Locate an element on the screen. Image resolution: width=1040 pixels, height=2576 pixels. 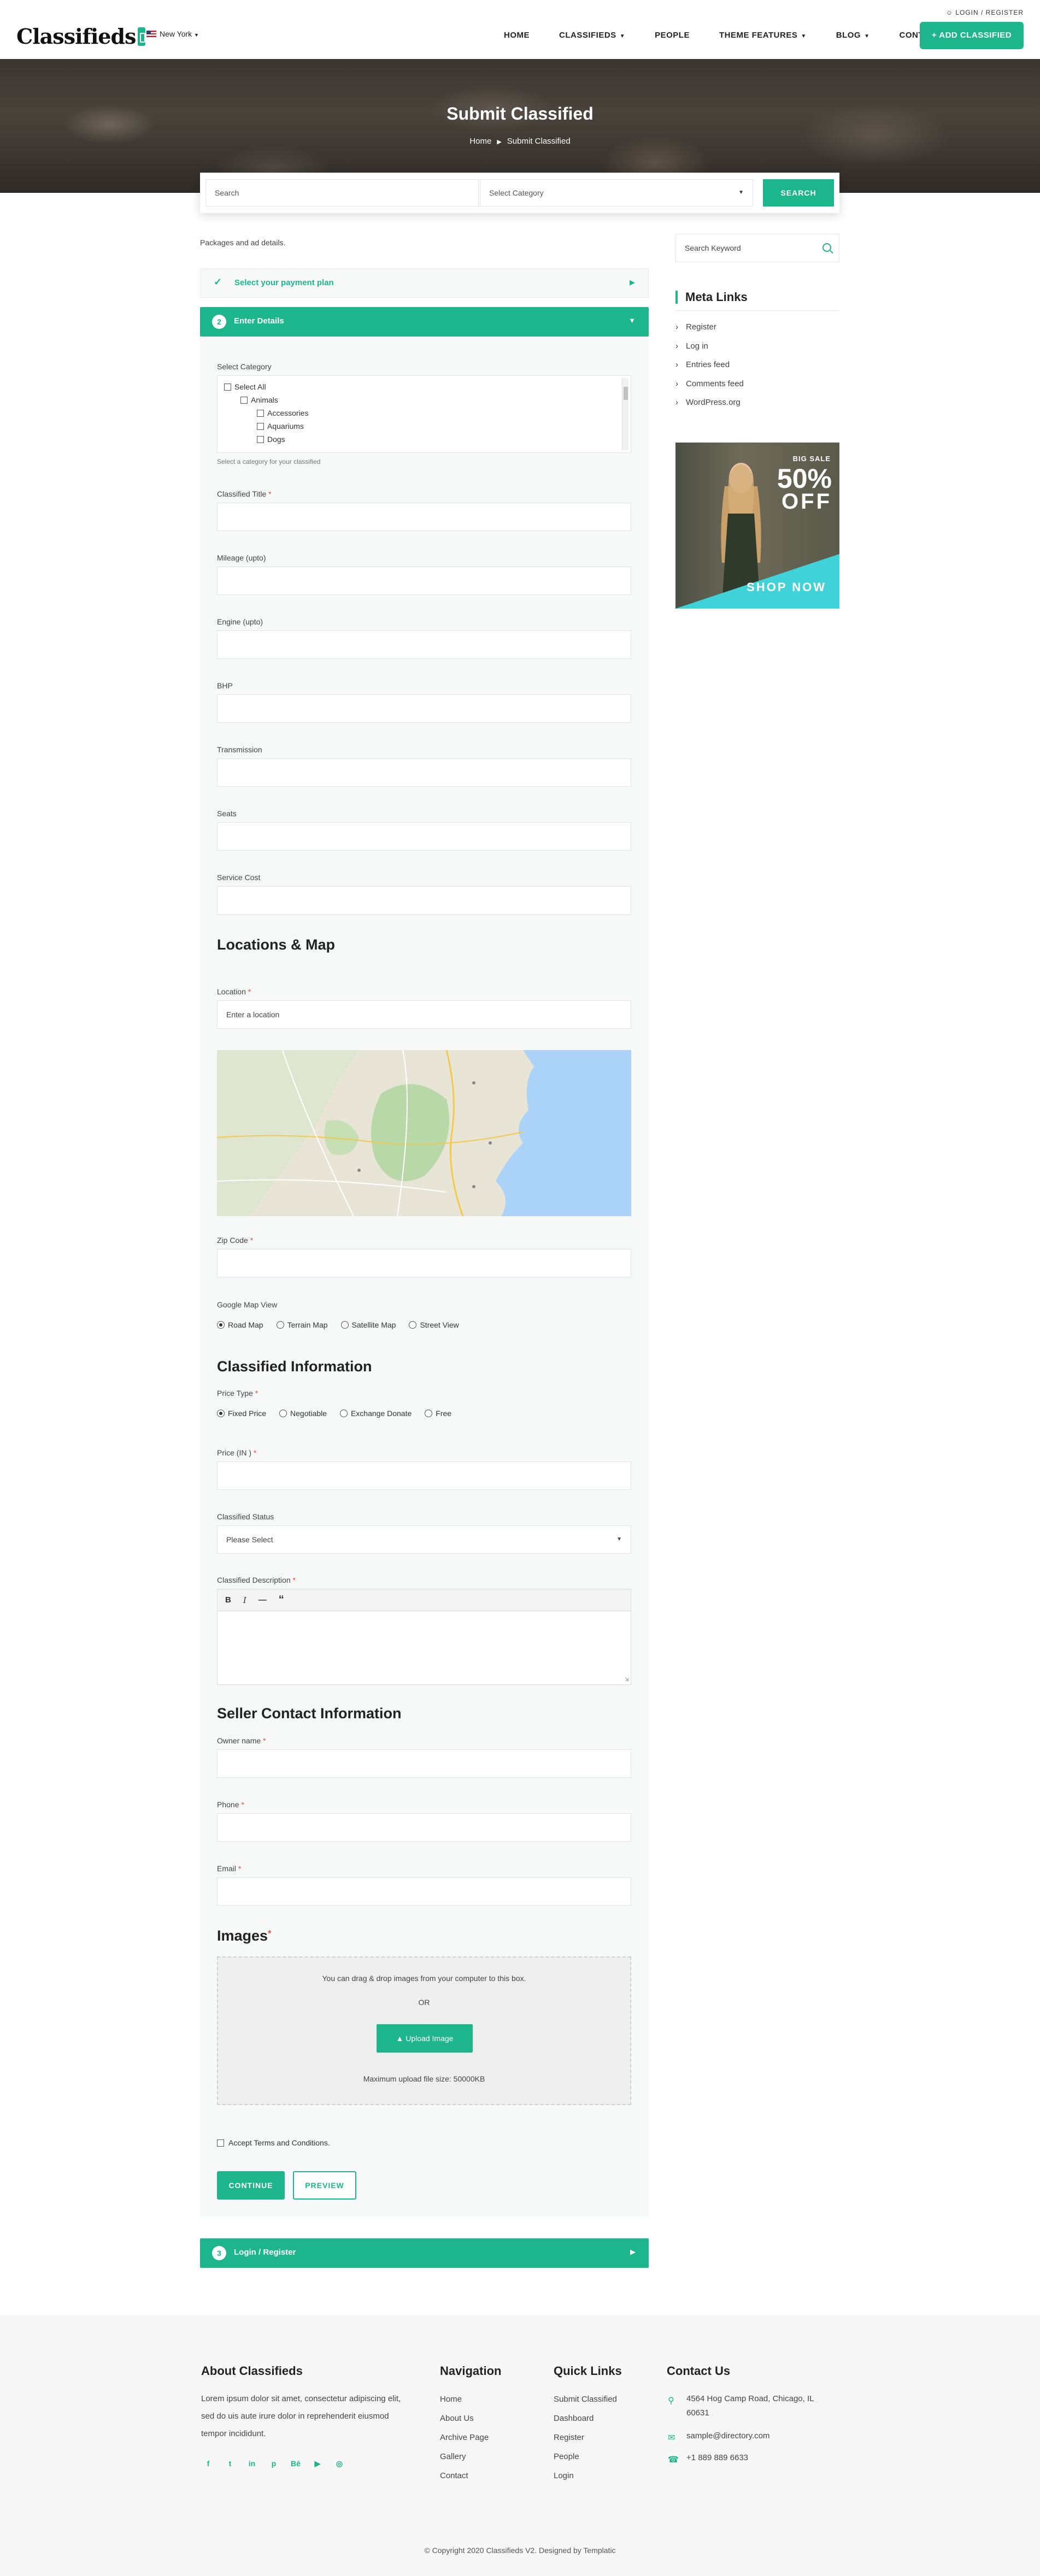
footer-link: Dashboard is located at coordinates (585, 2423).